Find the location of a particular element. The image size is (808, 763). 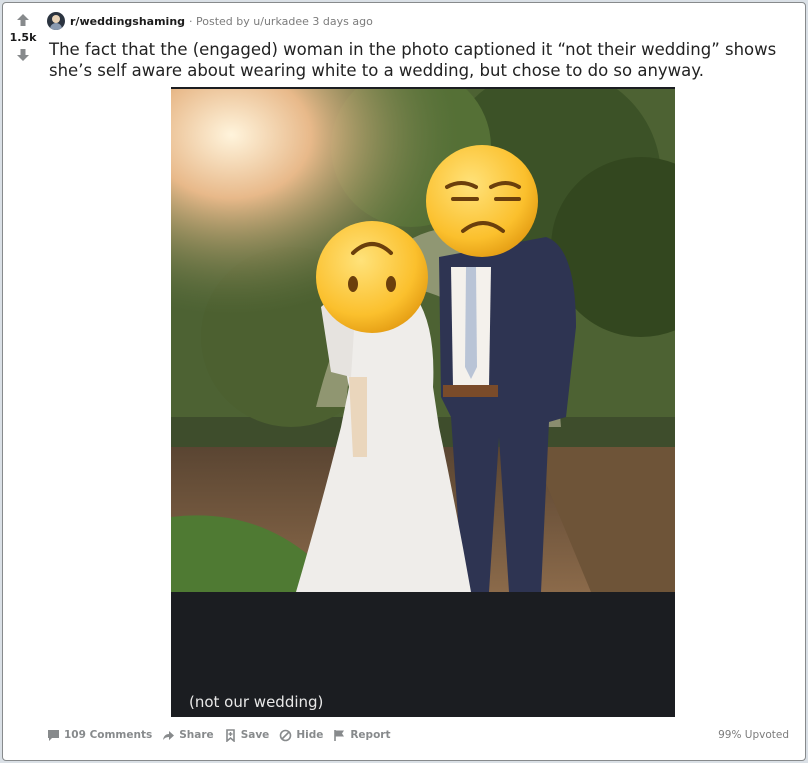

report-label: Report is located at coordinates (370, 735).